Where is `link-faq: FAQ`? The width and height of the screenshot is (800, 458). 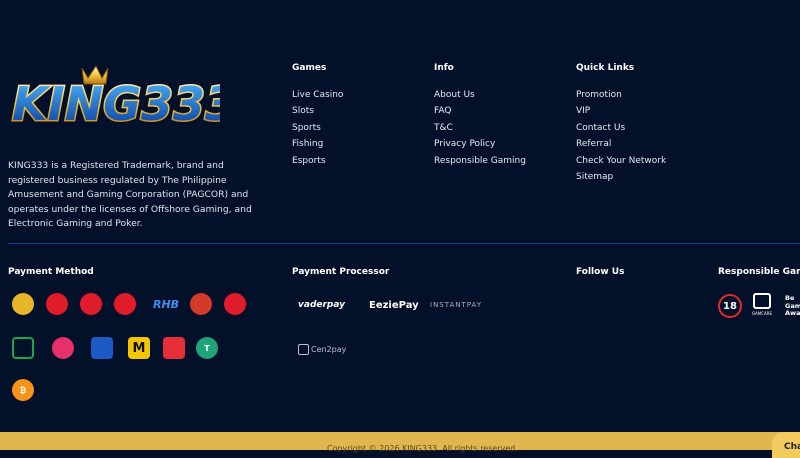
link-faq: FAQ is located at coordinates (480, 111).